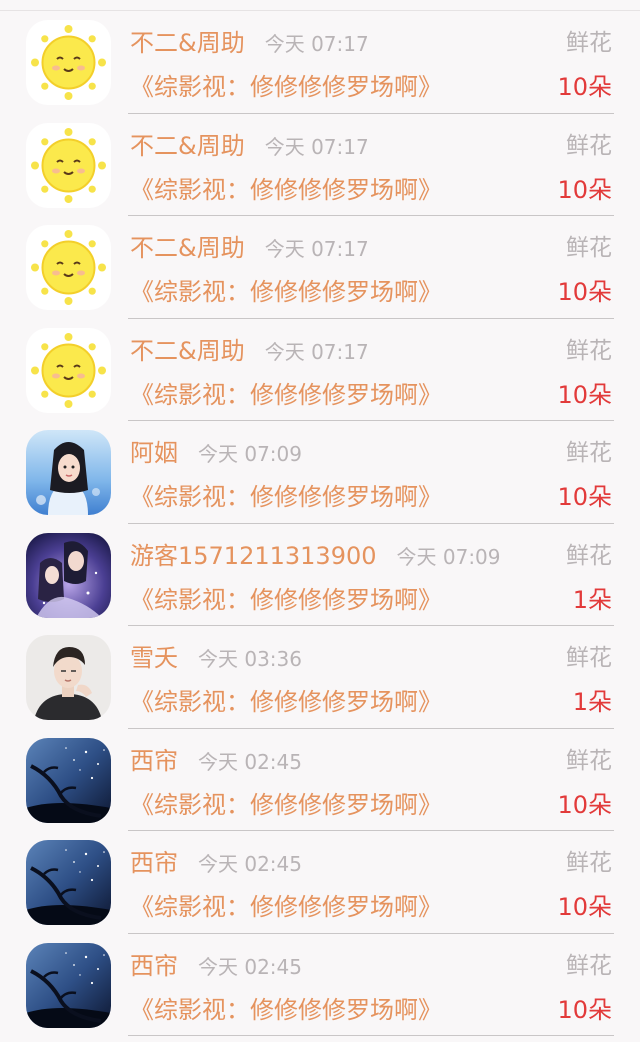 This screenshot has width=640, height=1042. What do you see at coordinates (320, 575) in the screenshot?
I see `list-item: 游客1571211313900 今天 07:09 鲜花《综影视：修修修修罗场啊》 1朵` at bounding box center [320, 575].